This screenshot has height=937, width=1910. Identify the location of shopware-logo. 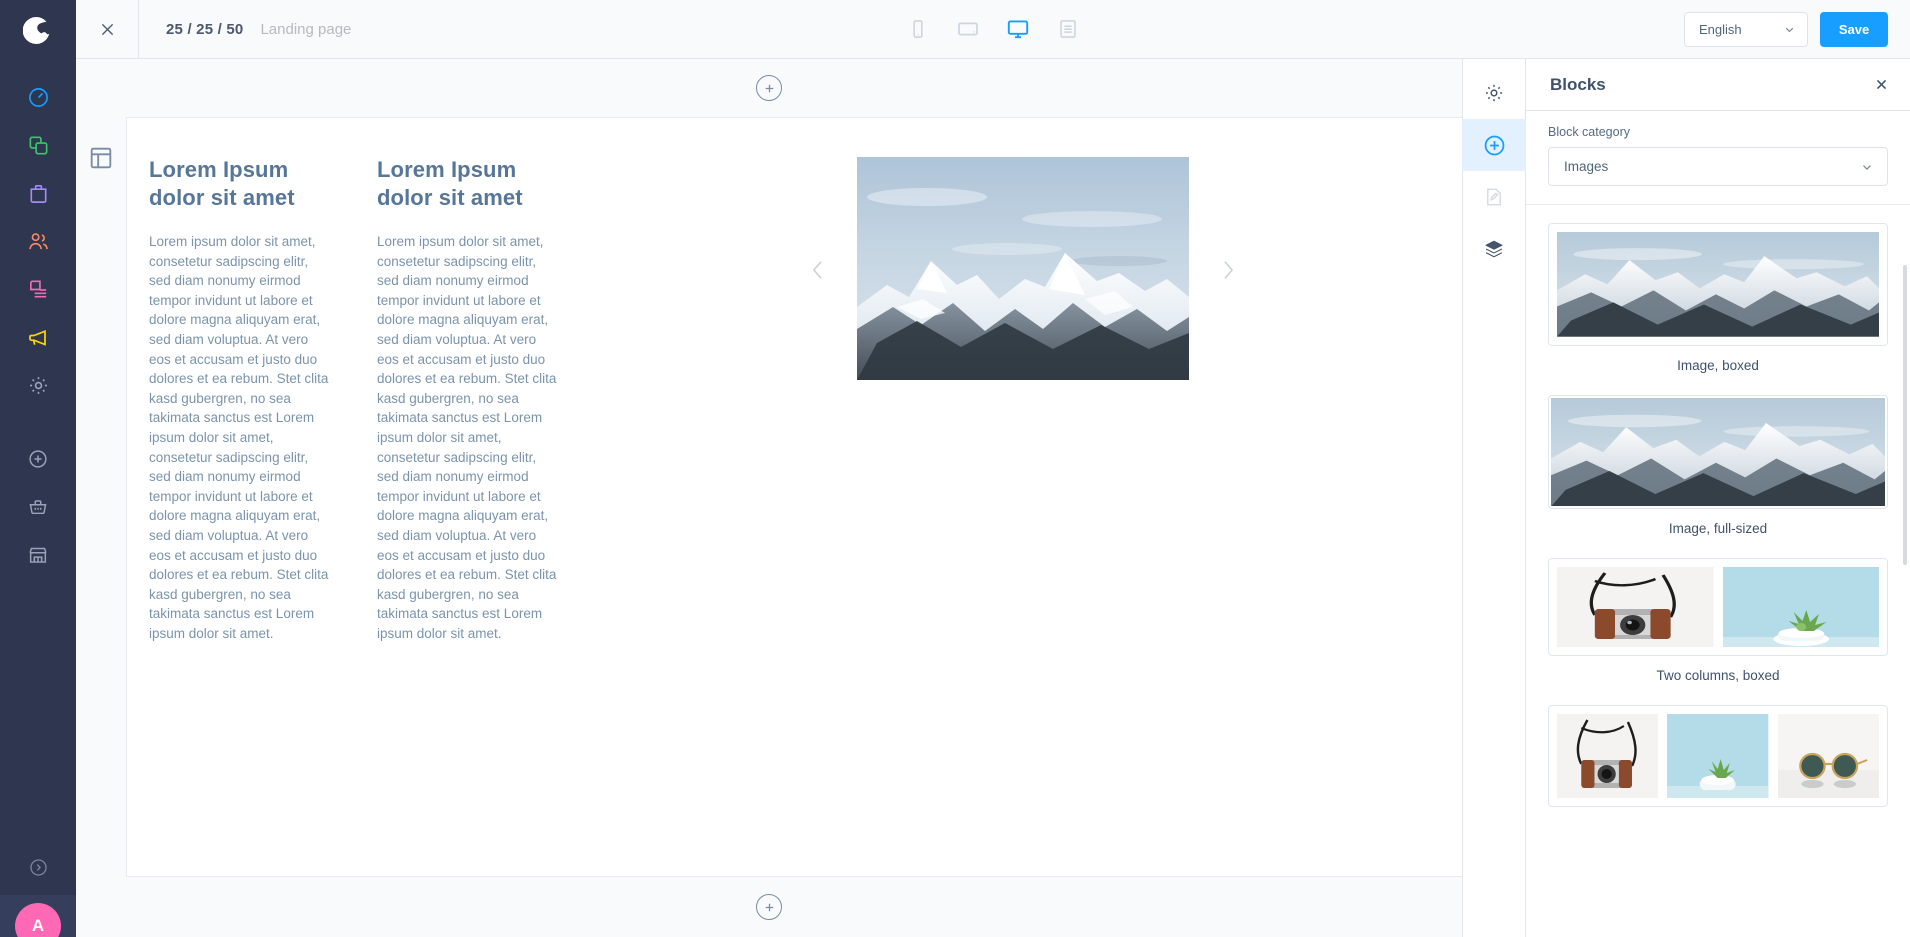
(38, 29).